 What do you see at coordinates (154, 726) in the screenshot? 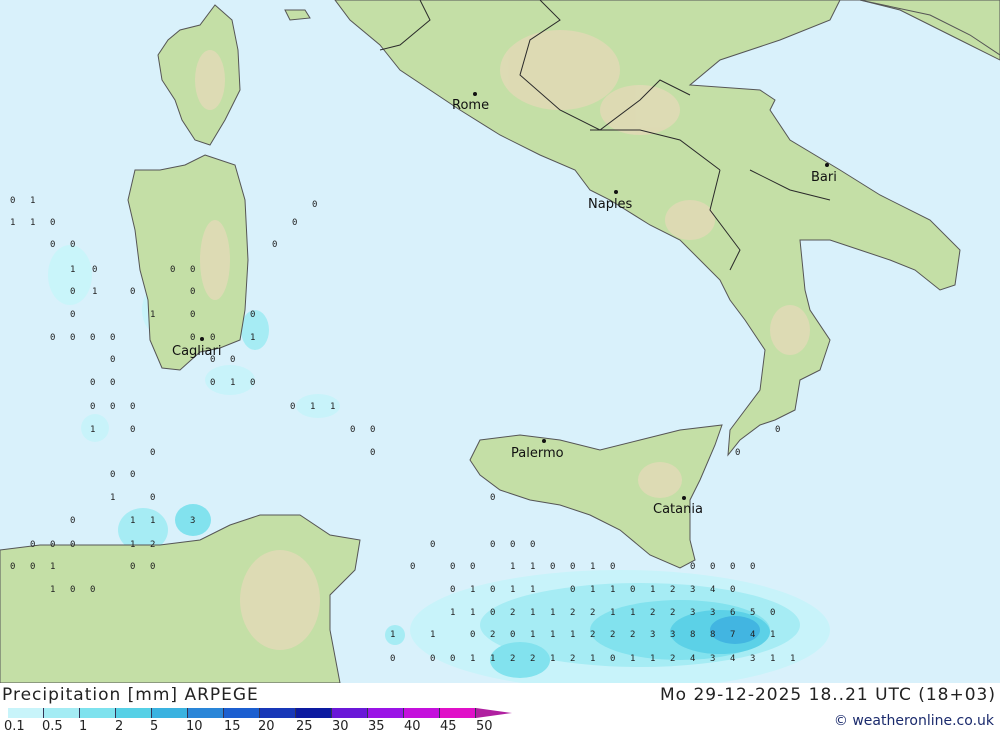
I see `legend-tick-label: 5` at bounding box center [154, 726].